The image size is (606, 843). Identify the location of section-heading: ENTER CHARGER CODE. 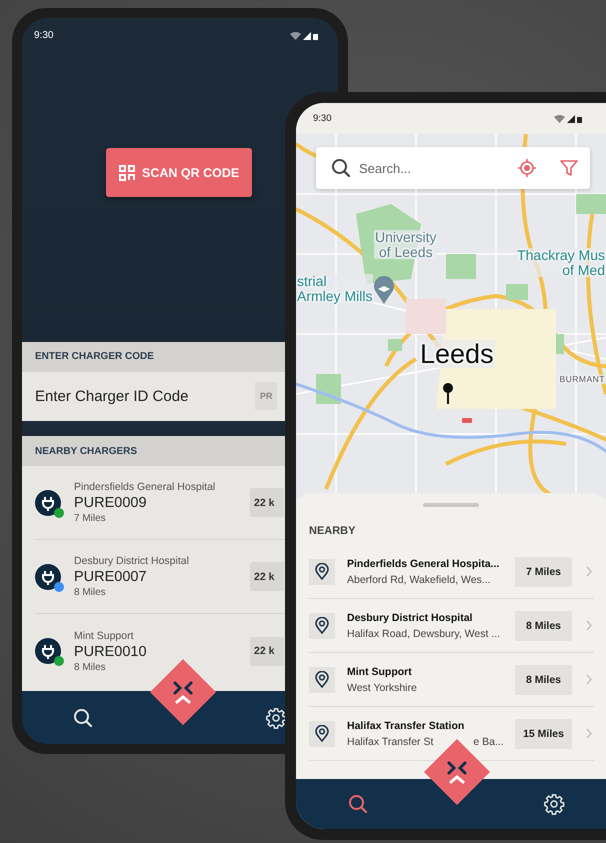
(94, 356).